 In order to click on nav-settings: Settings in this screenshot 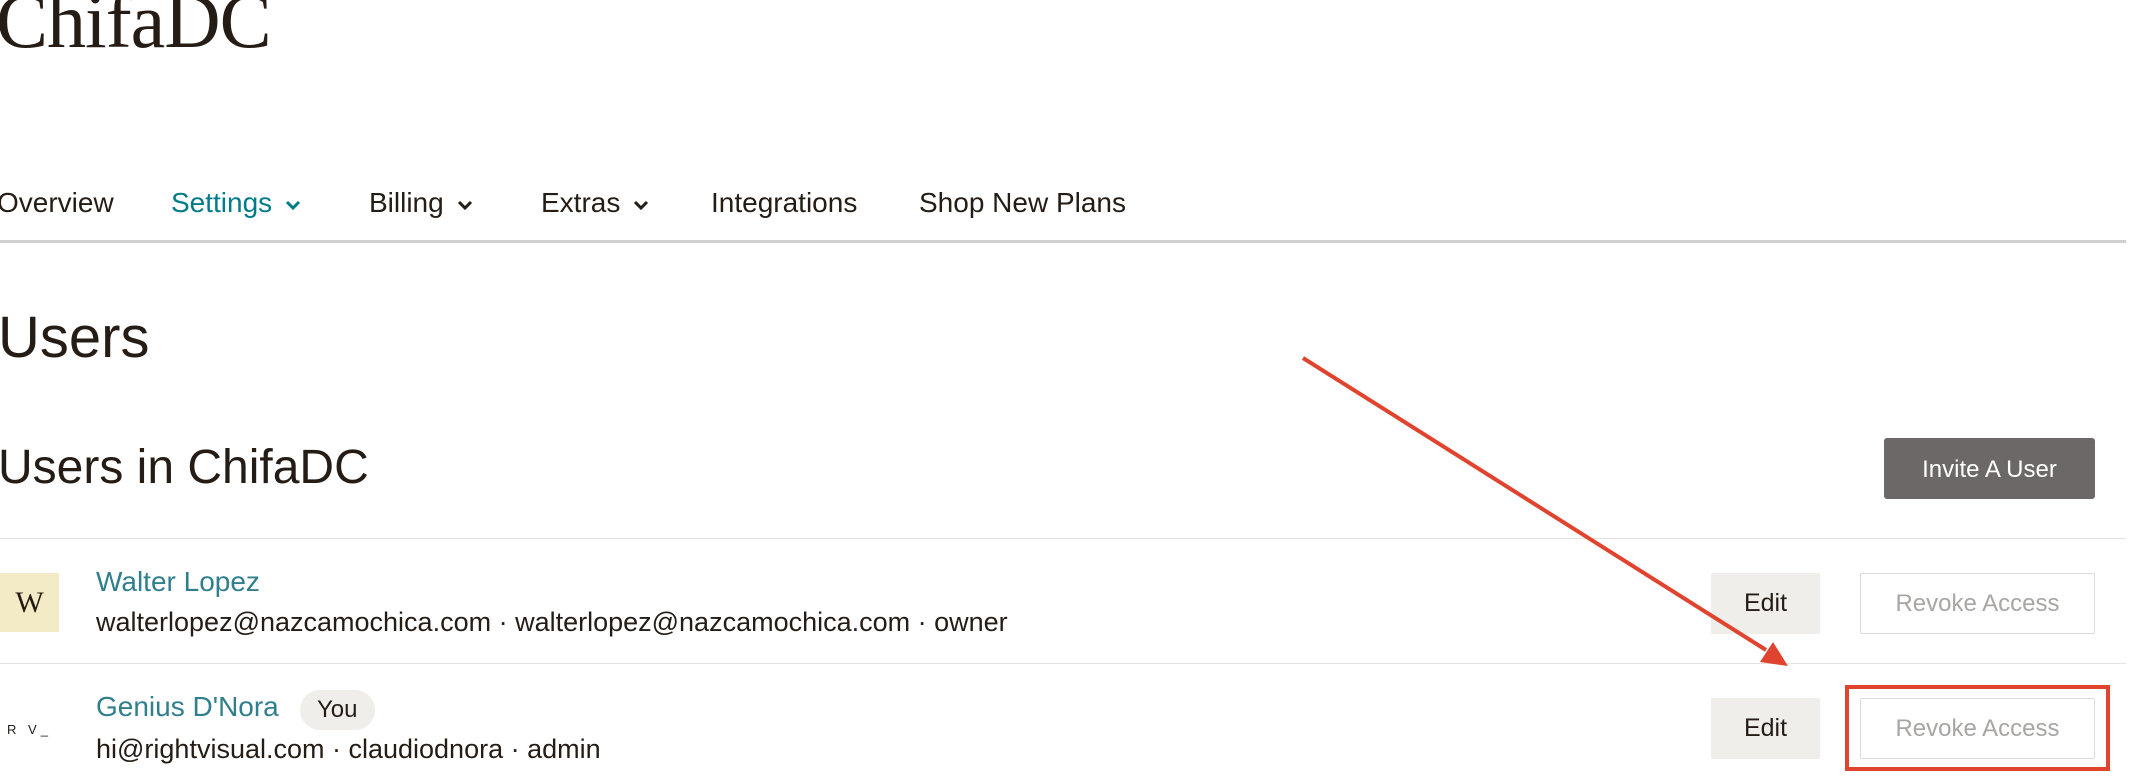, I will do `click(238, 203)`.